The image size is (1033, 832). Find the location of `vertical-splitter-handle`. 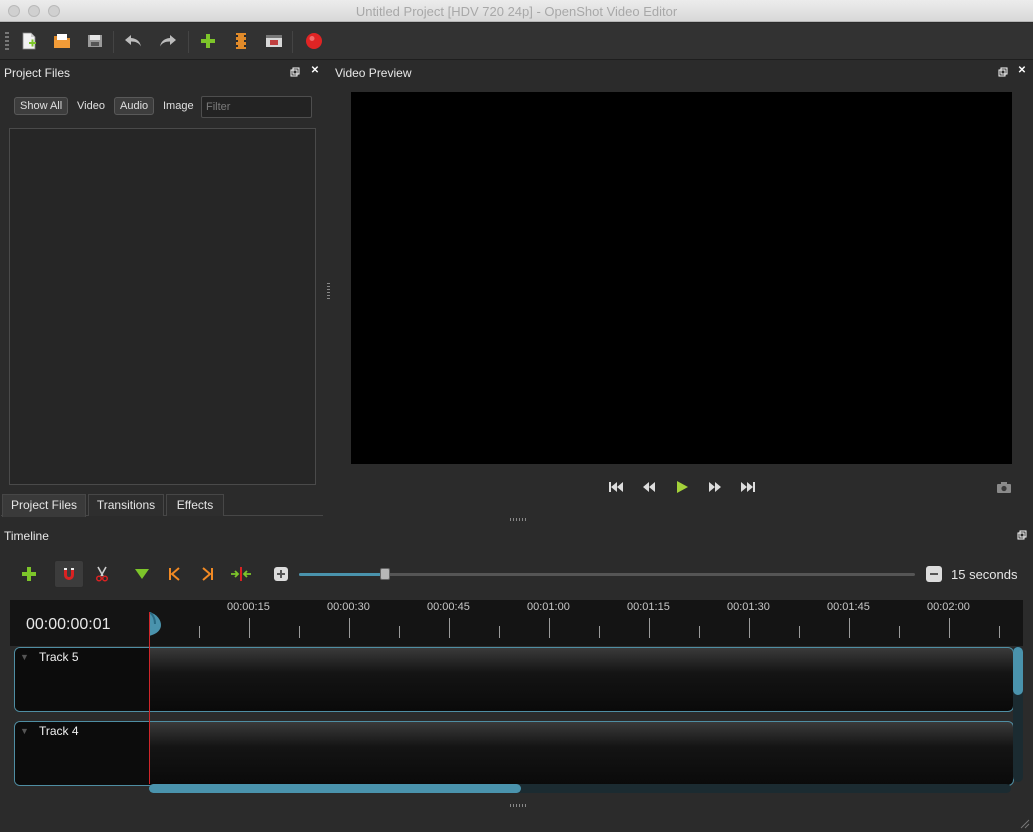

vertical-splitter-handle is located at coordinates (328, 292).